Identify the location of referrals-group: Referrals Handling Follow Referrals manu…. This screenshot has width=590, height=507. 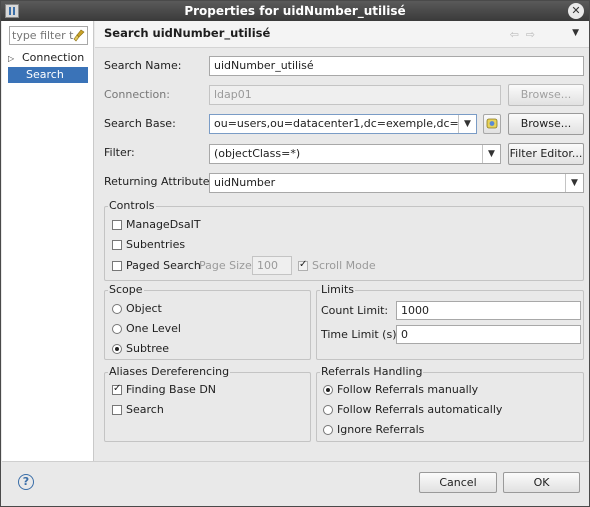
(450, 404).